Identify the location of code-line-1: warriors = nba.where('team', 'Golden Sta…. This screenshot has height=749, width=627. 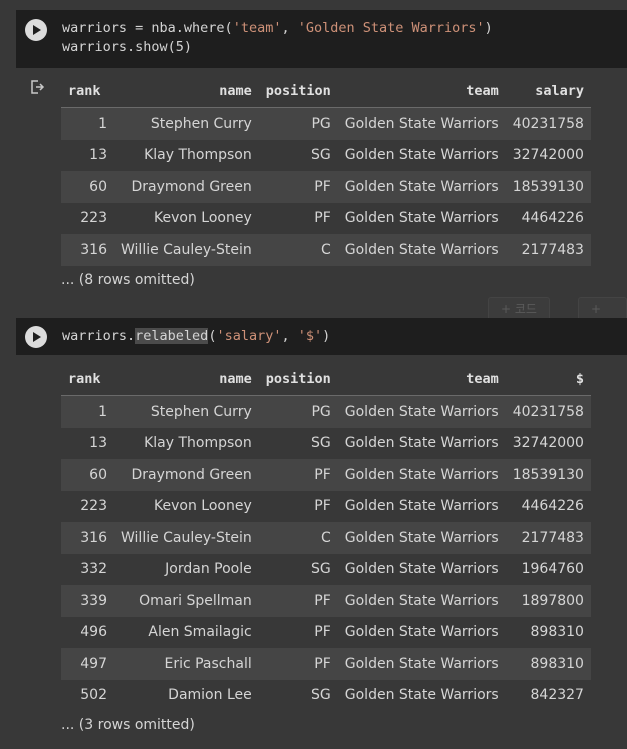
(277, 28).